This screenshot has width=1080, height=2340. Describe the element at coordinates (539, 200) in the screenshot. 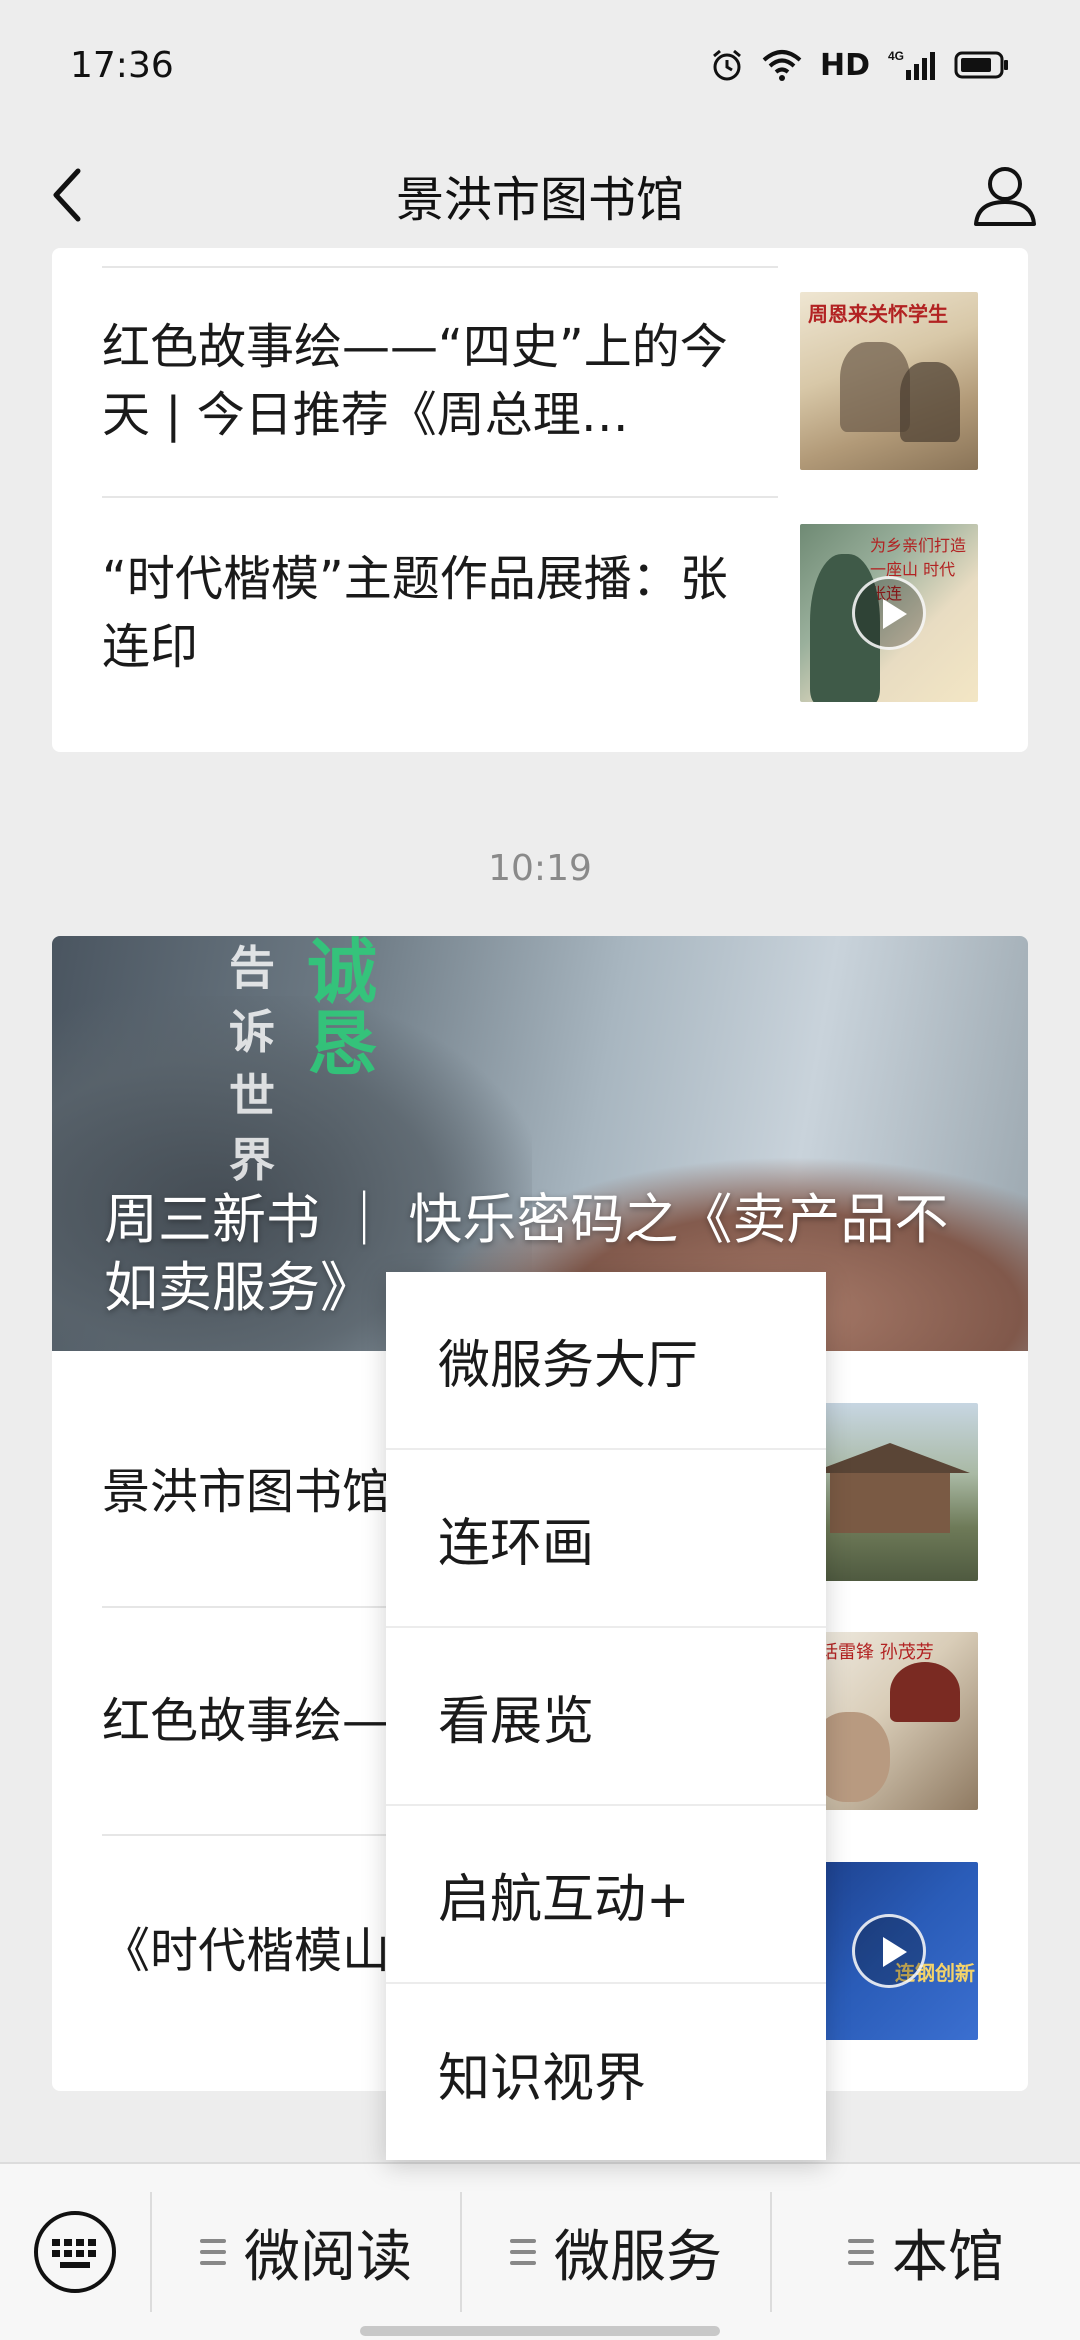

I see `page-title: 景洪市图书馆` at that location.